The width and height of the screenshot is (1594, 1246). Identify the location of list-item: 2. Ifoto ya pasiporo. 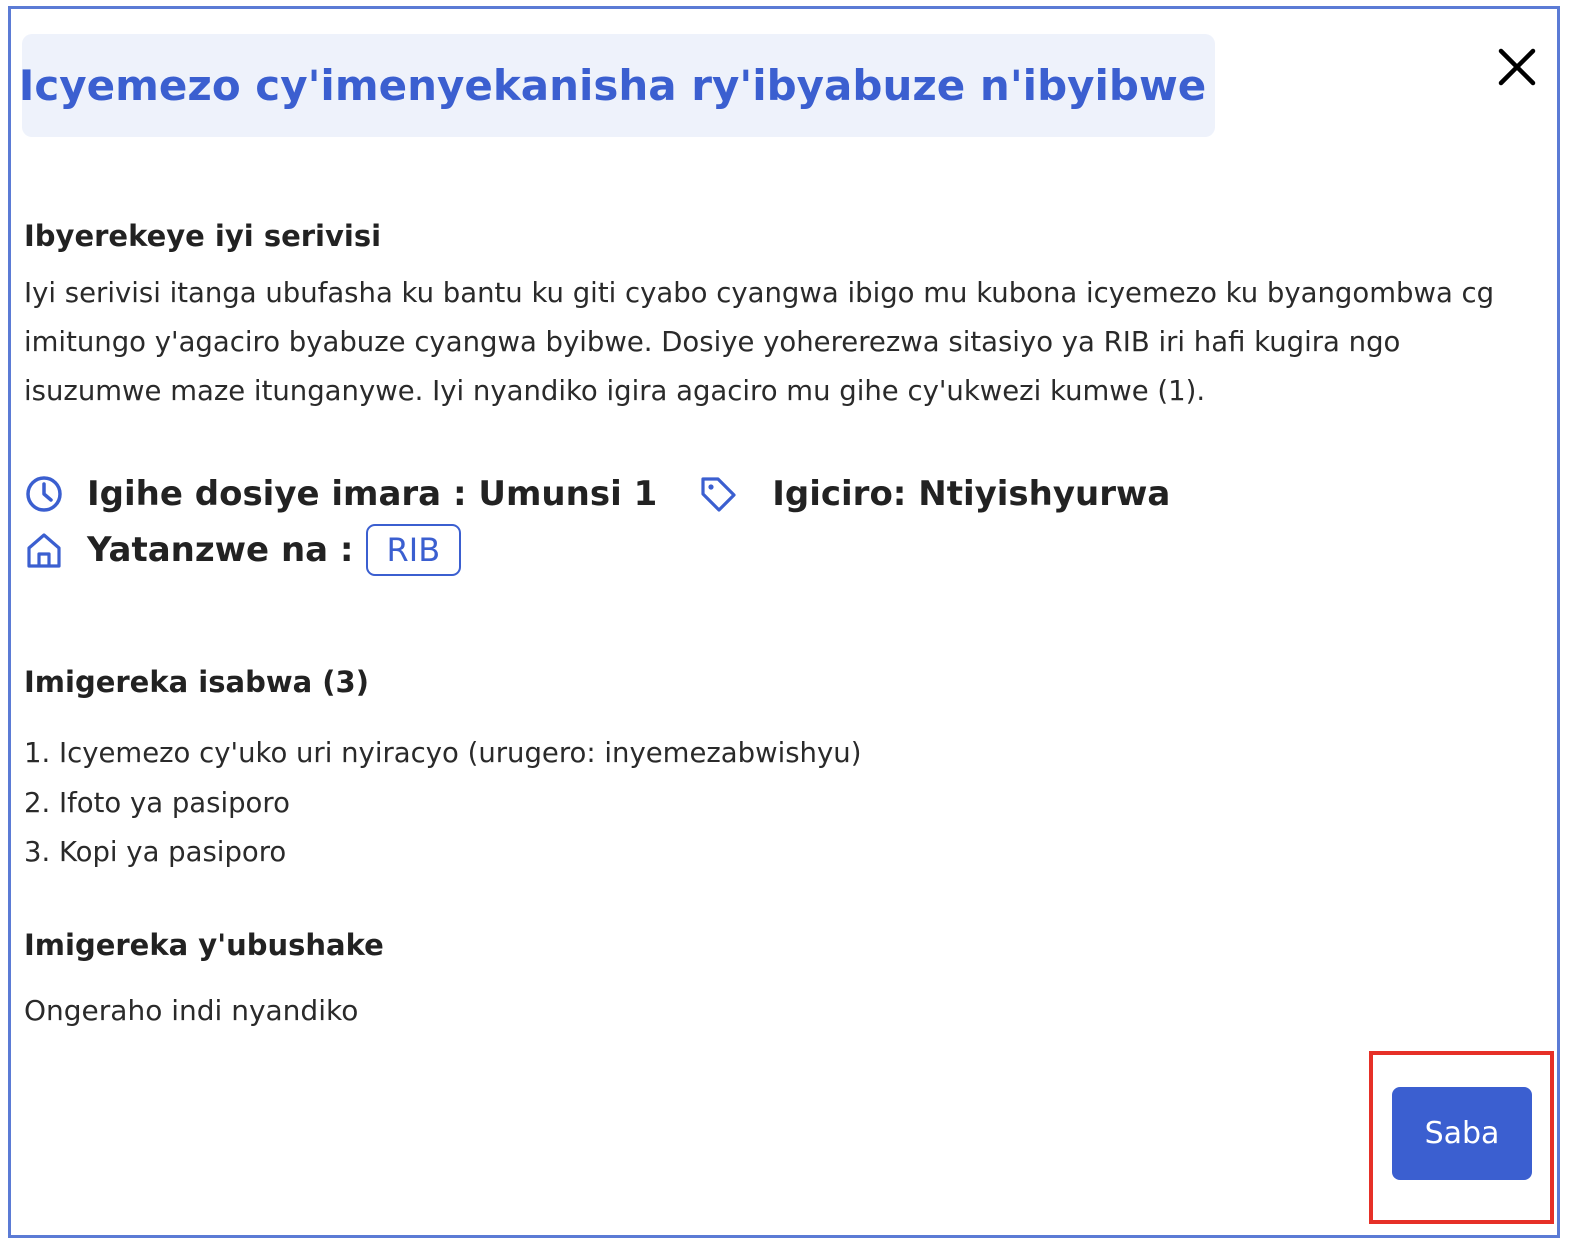
(157, 802).